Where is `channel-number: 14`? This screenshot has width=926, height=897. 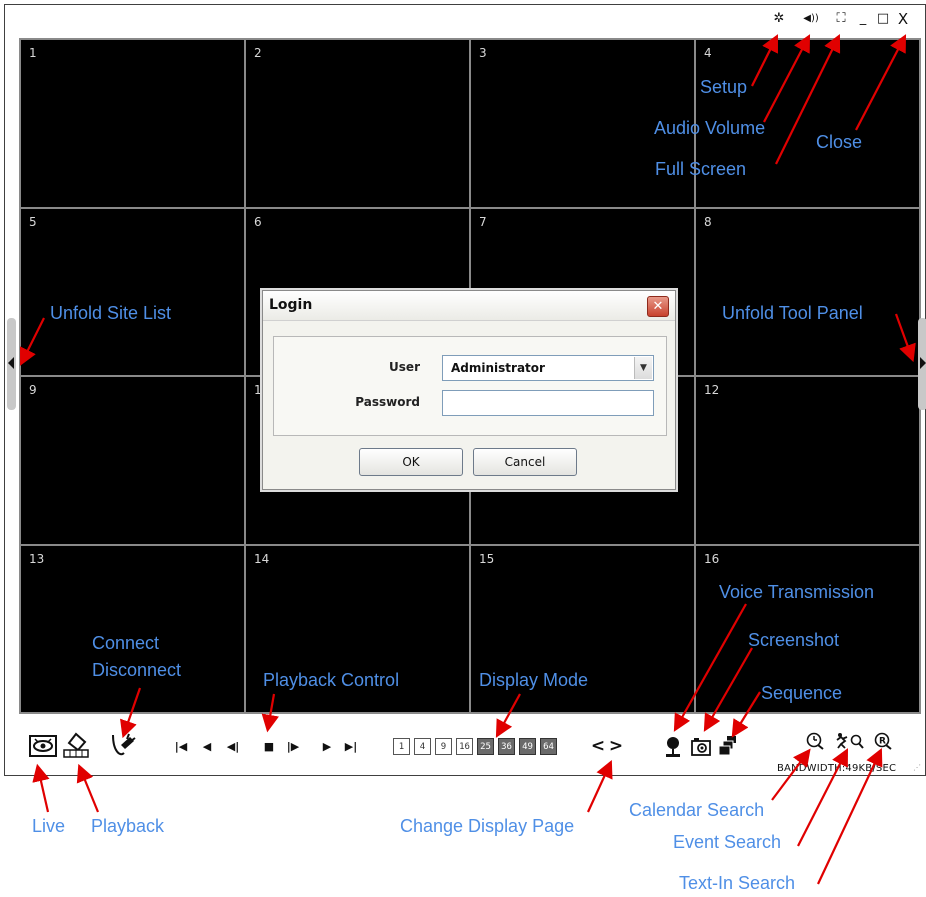 channel-number: 14 is located at coordinates (262, 558).